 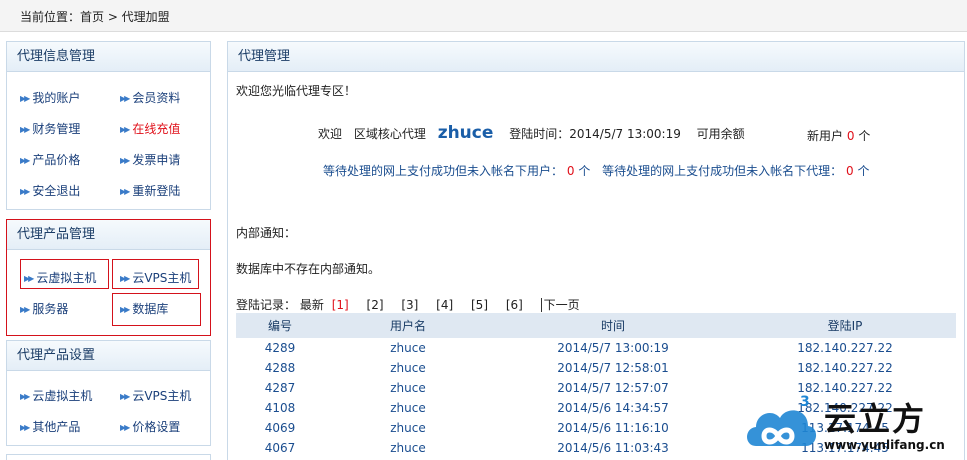 What do you see at coordinates (311, 305) in the screenshot?
I see `latest-label: 最新` at bounding box center [311, 305].